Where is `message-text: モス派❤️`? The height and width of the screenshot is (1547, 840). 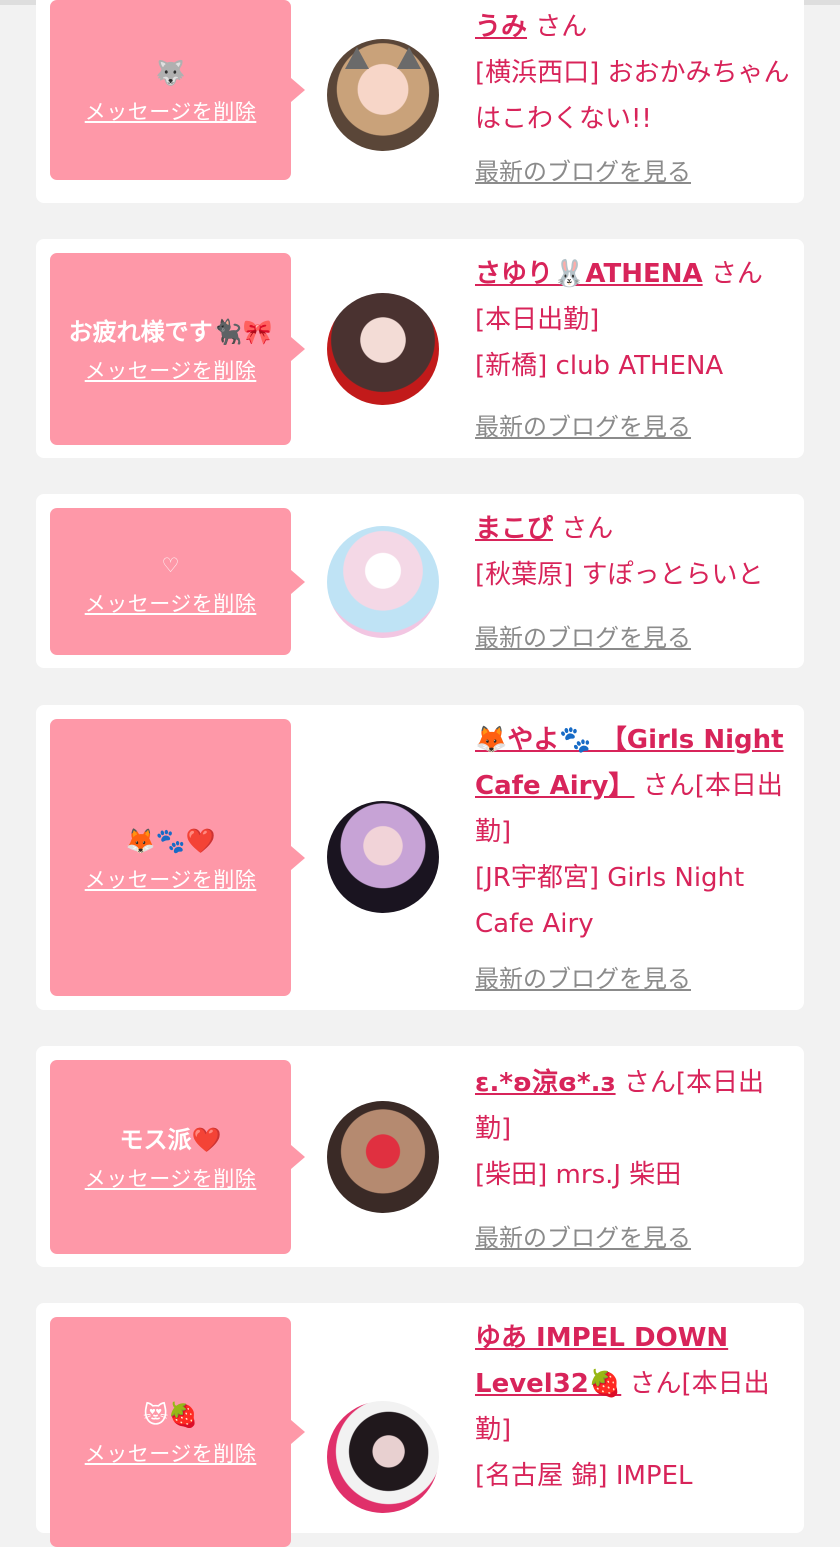 message-text: モス派❤️ is located at coordinates (170, 1140).